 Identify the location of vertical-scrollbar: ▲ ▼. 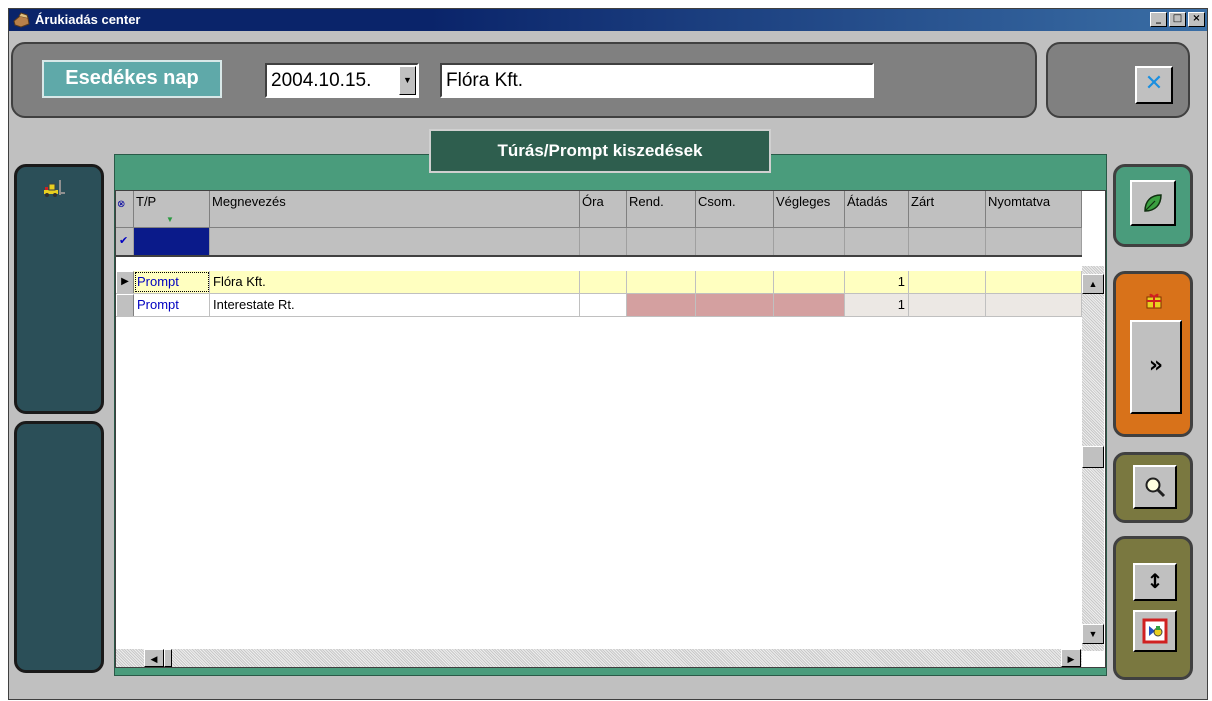
(1093, 458).